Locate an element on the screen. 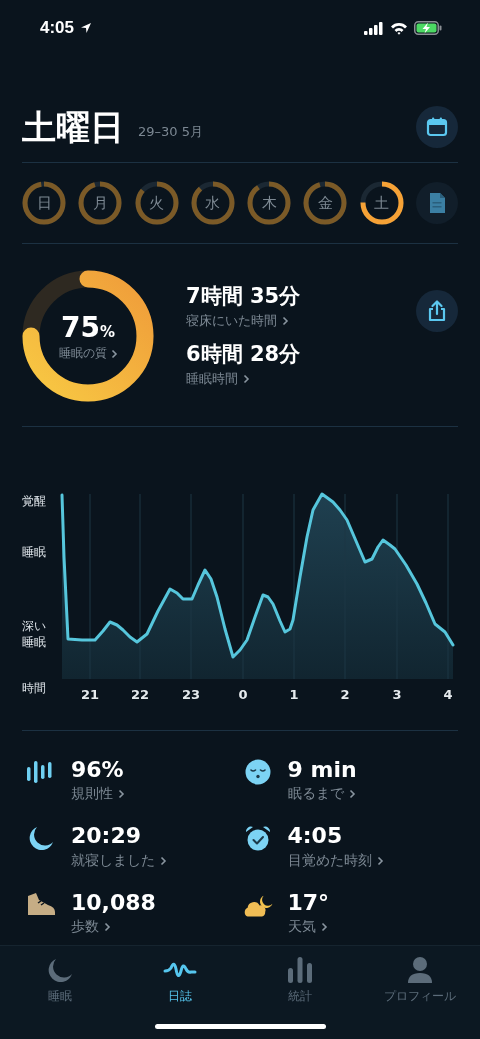 The image size is (480, 1039). day-ring: 金 is located at coordinates (325, 203).